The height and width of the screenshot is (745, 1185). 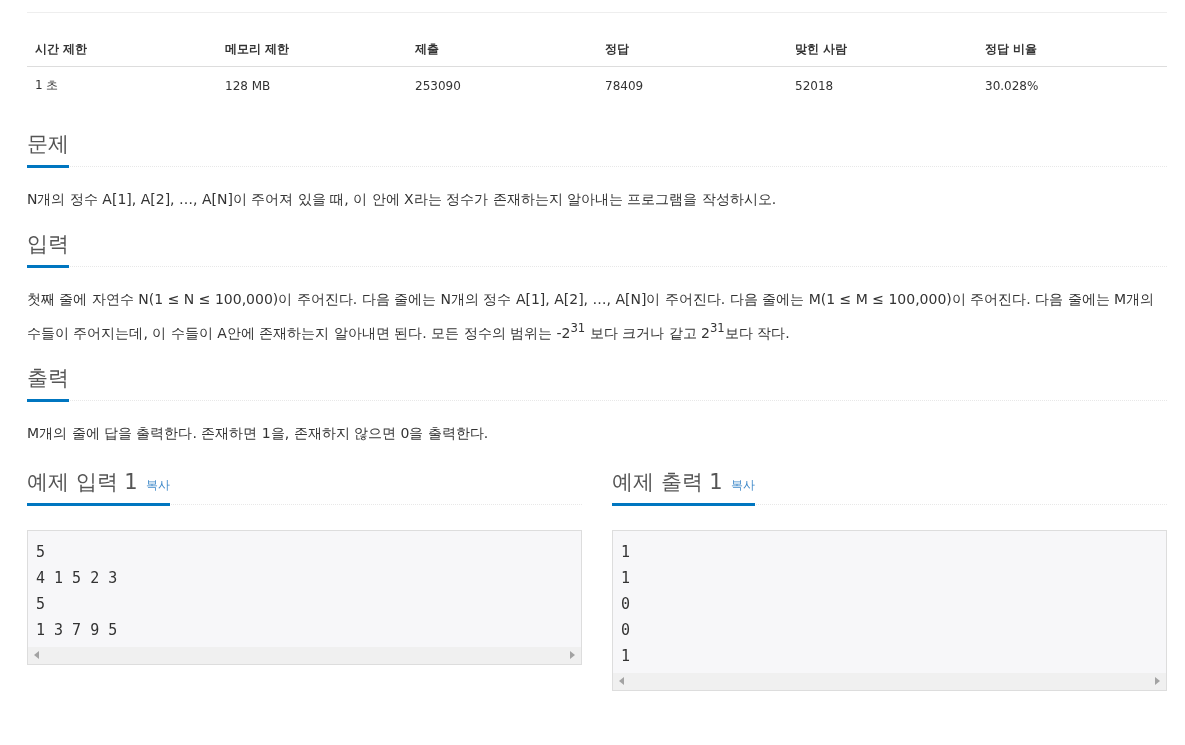 What do you see at coordinates (692, 85) in the screenshot?
I see `table-cell: 78409` at bounding box center [692, 85].